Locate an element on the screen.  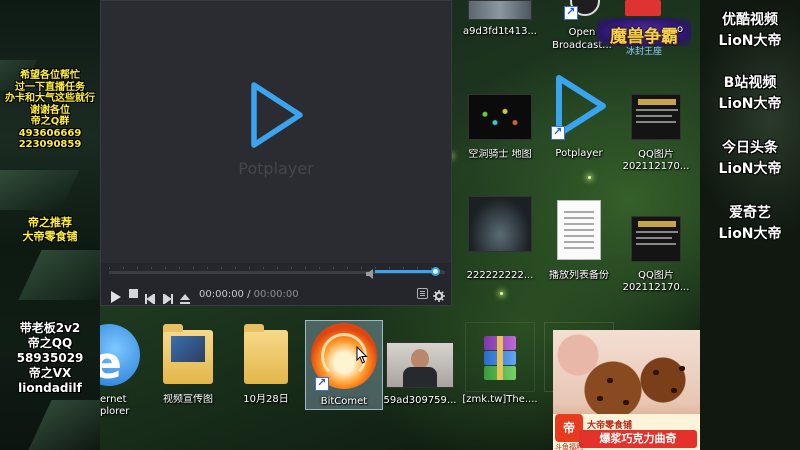
ad-subtext: 斗鱼福利 is located at coordinates (569, 446).